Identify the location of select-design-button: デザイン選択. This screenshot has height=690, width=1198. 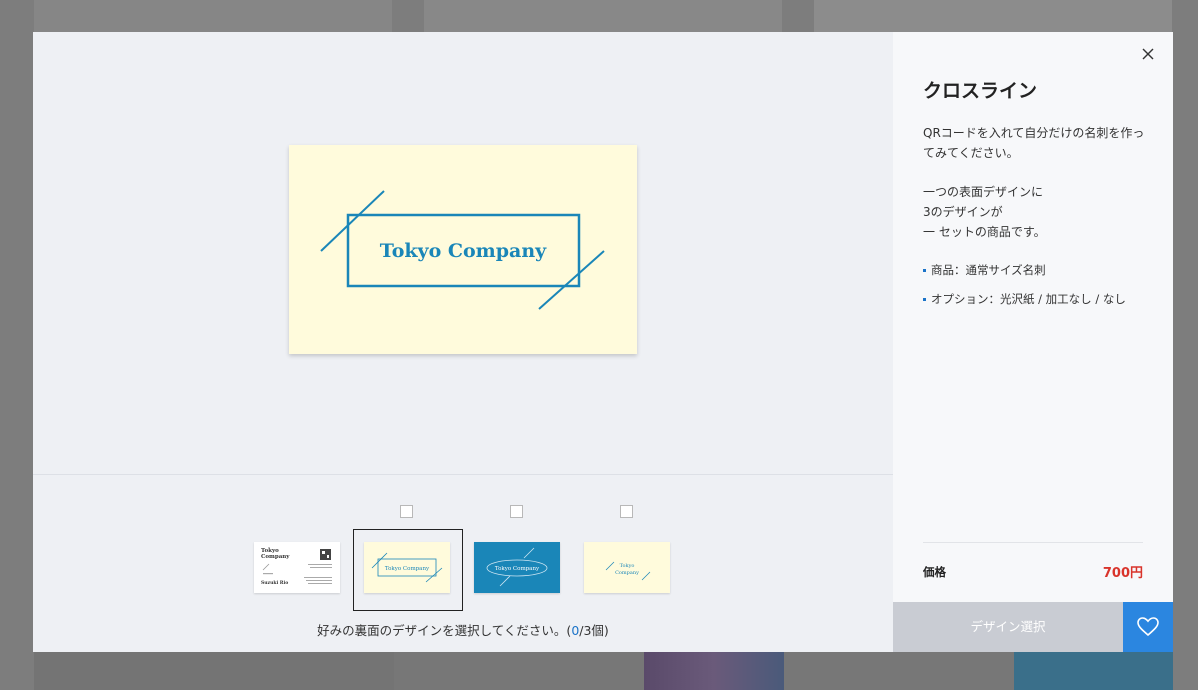
(1008, 627).